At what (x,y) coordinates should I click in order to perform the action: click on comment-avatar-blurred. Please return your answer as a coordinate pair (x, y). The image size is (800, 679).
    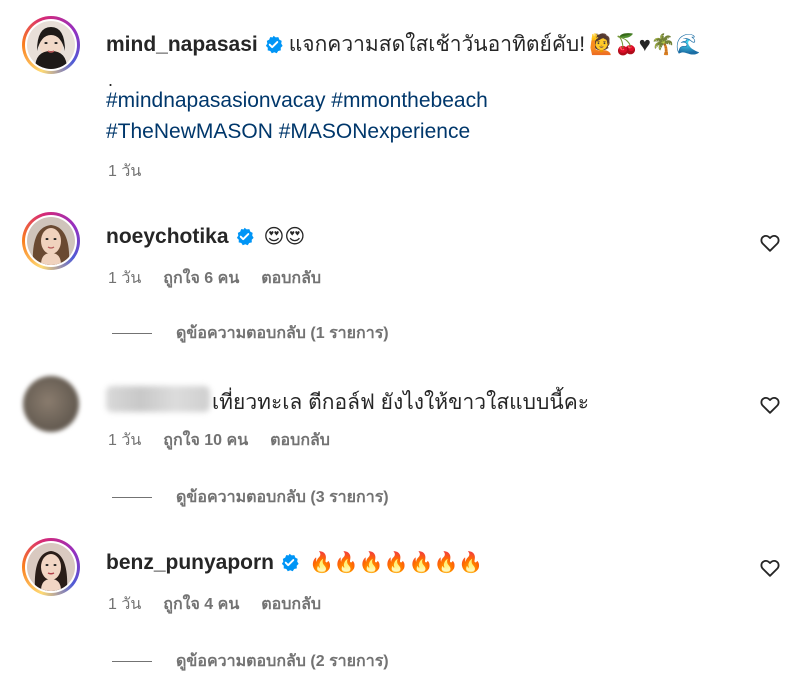
    Looking at the image, I should click on (51, 404).